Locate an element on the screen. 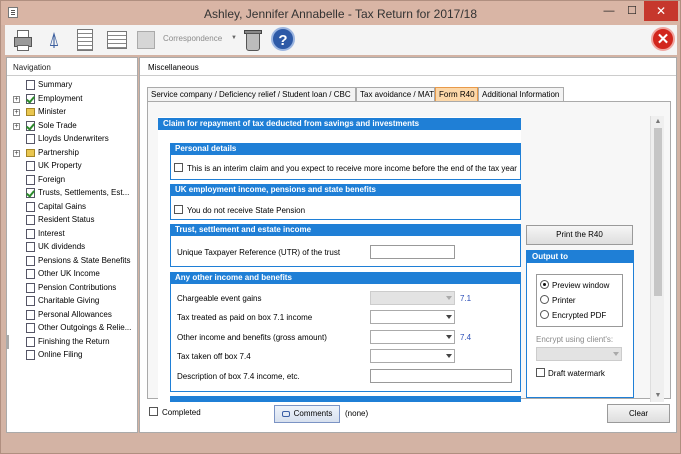  printer-icon is located at coordinates (23, 40).